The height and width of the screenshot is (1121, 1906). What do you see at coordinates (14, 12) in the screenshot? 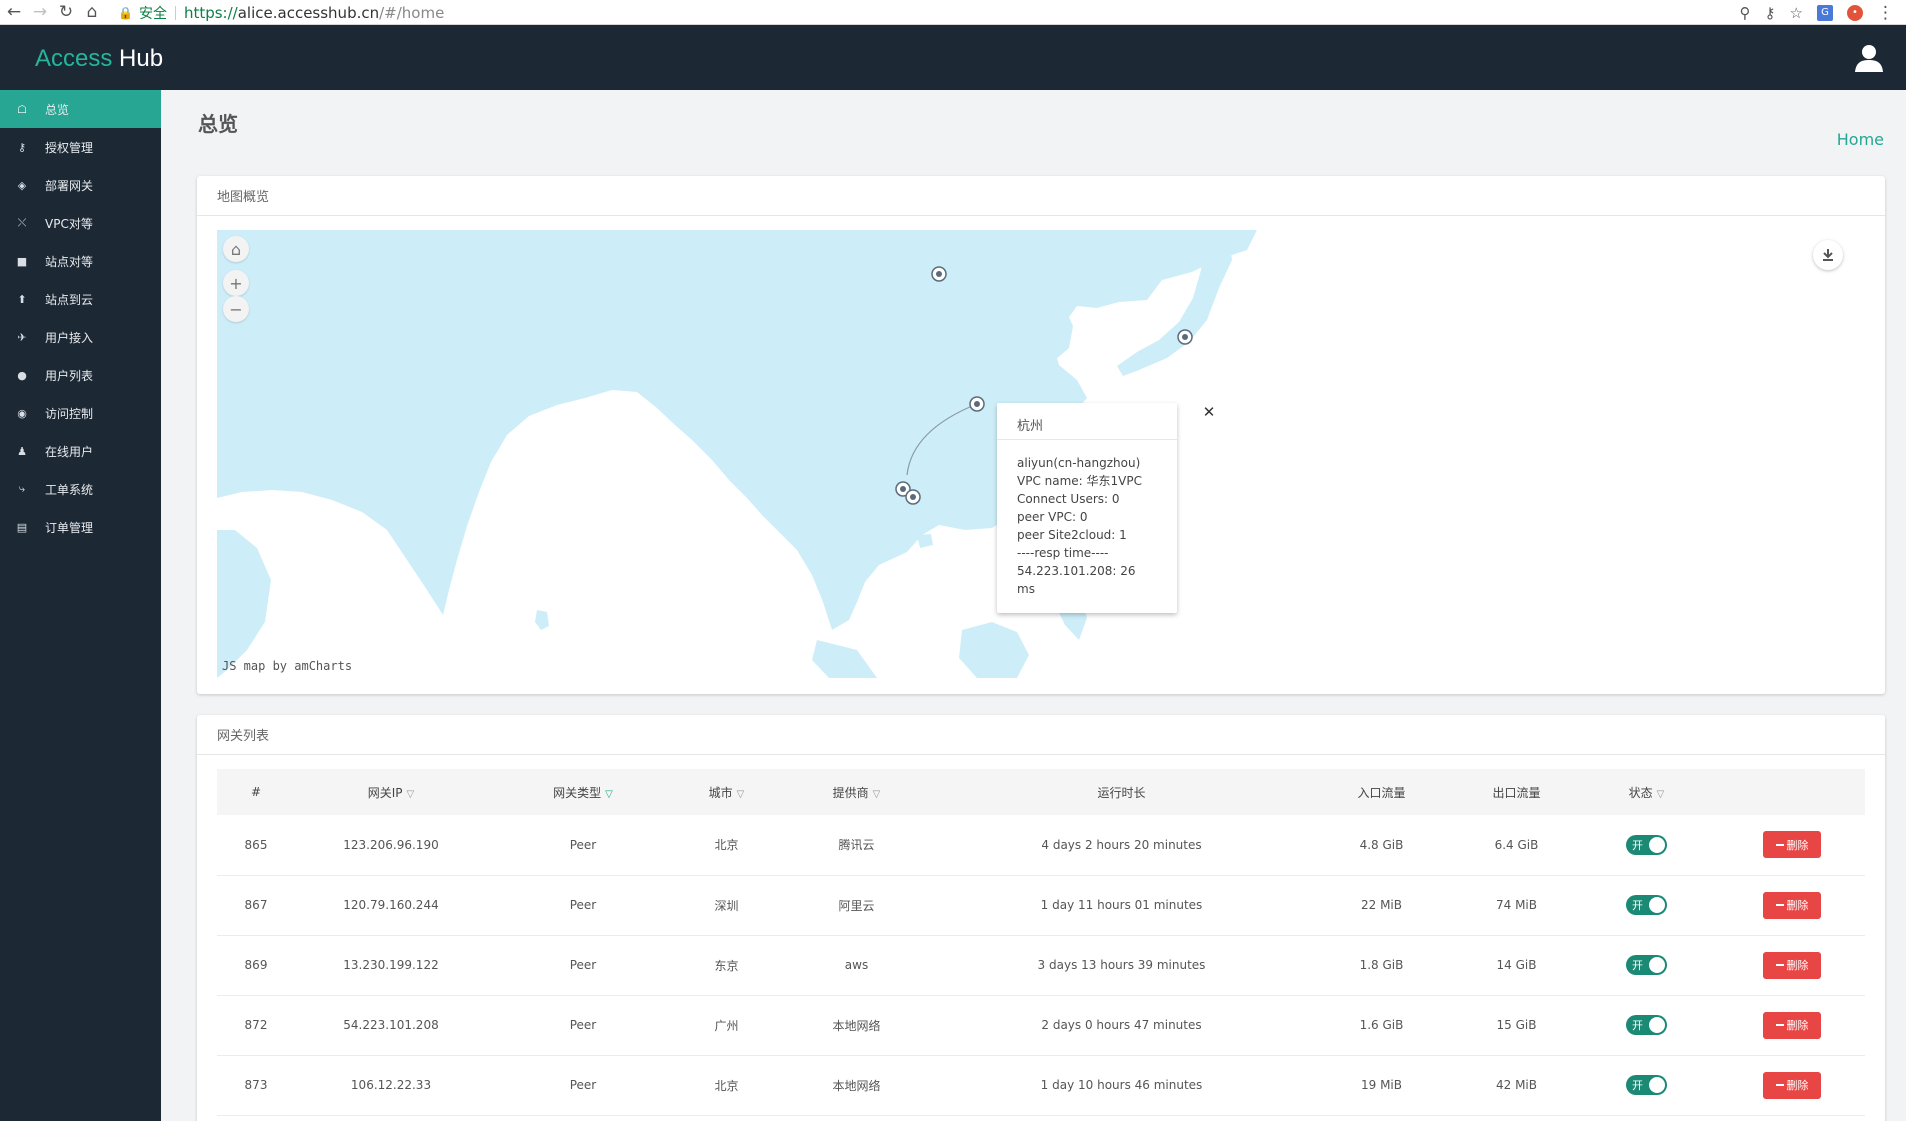
I see `back-button: ←` at bounding box center [14, 12].